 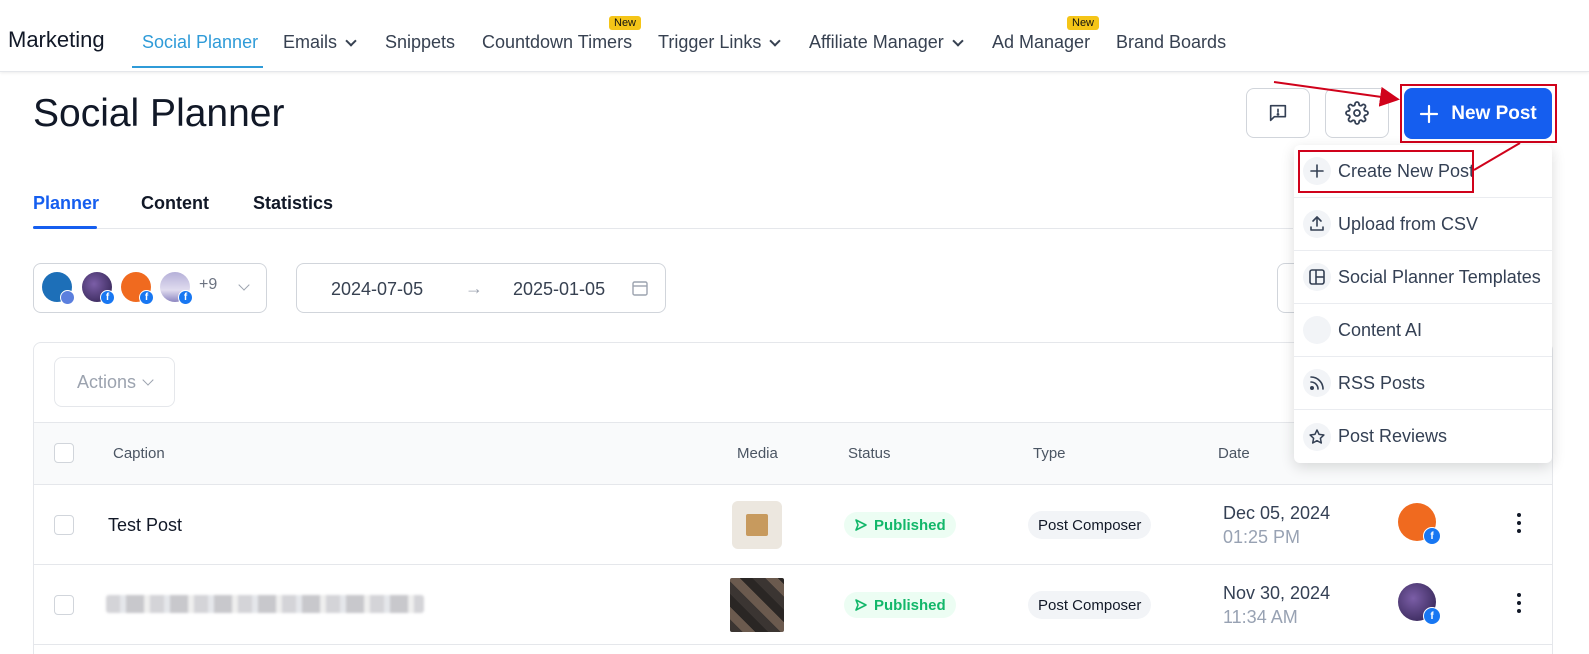 I want to click on nav-label: Trigger Links, so click(x=710, y=42).